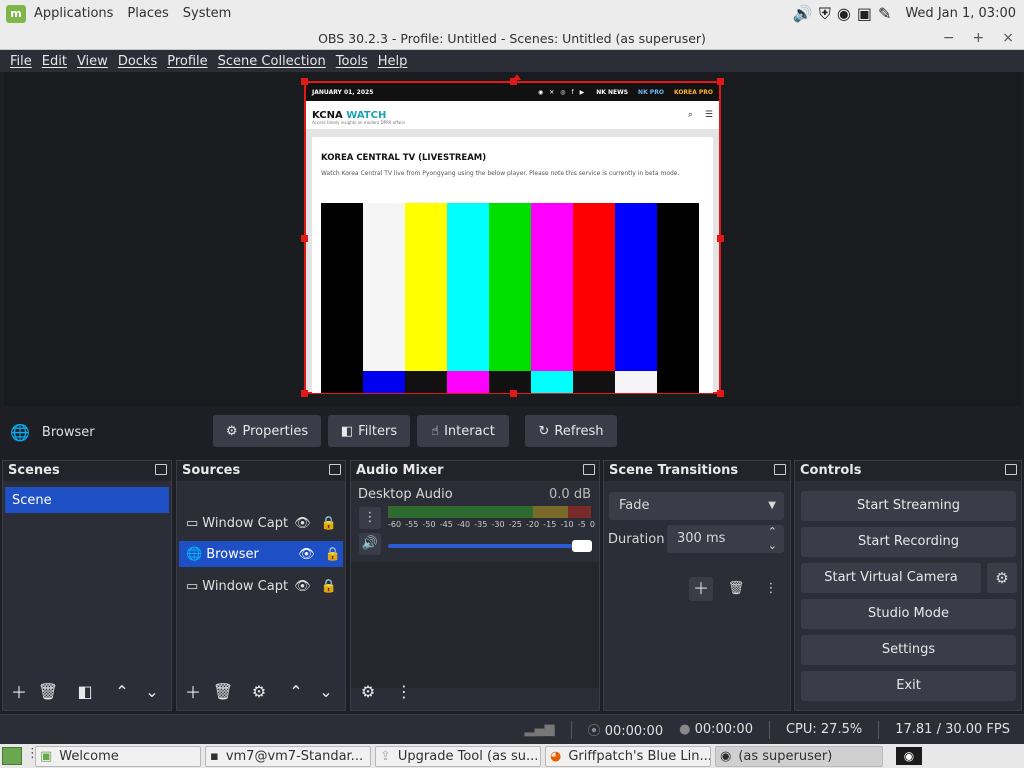 The height and width of the screenshot is (768, 1024). I want to click on close-button: ×, so click(1008, 38).